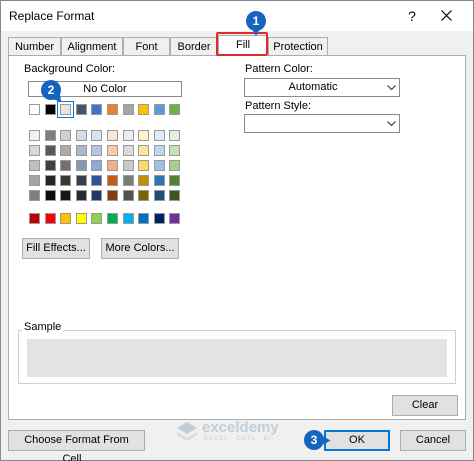 The height and width of the screenshot is (461, 474). I want to click on sample-preview, so click(237, 358).